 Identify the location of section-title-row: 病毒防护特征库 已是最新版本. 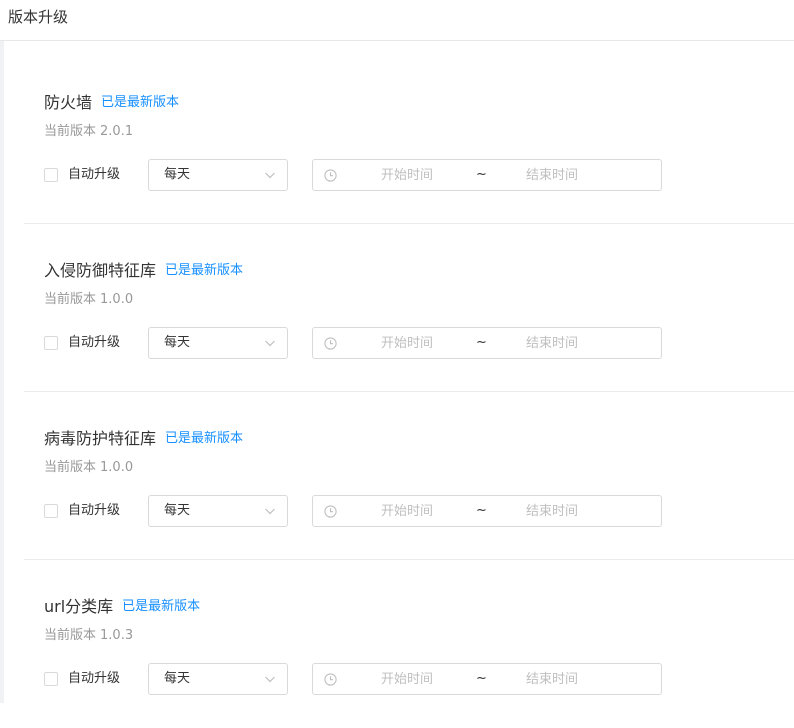
(143, 439).